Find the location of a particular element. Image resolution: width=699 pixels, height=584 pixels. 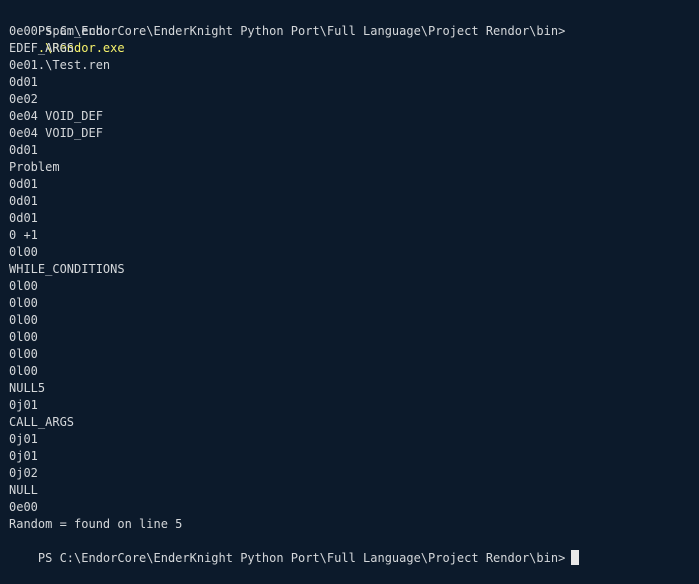

command-argument: .\Test.ren is located at coordinates (74, 65).